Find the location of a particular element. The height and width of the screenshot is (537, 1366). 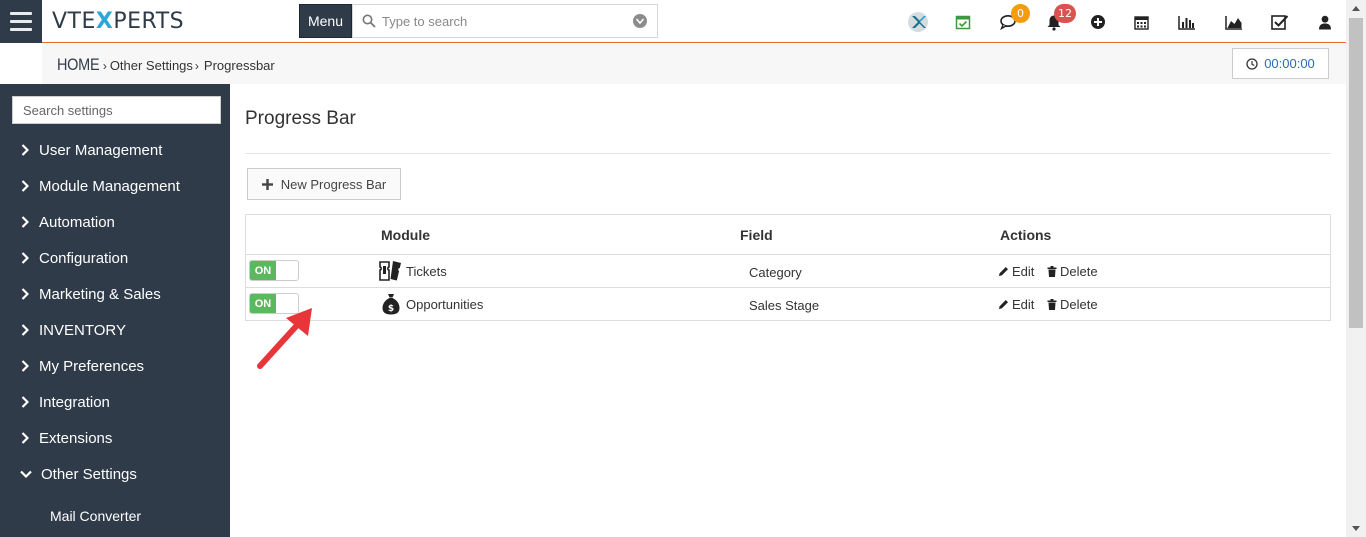

menu-button: Menu is located at coordinates (325, 21).